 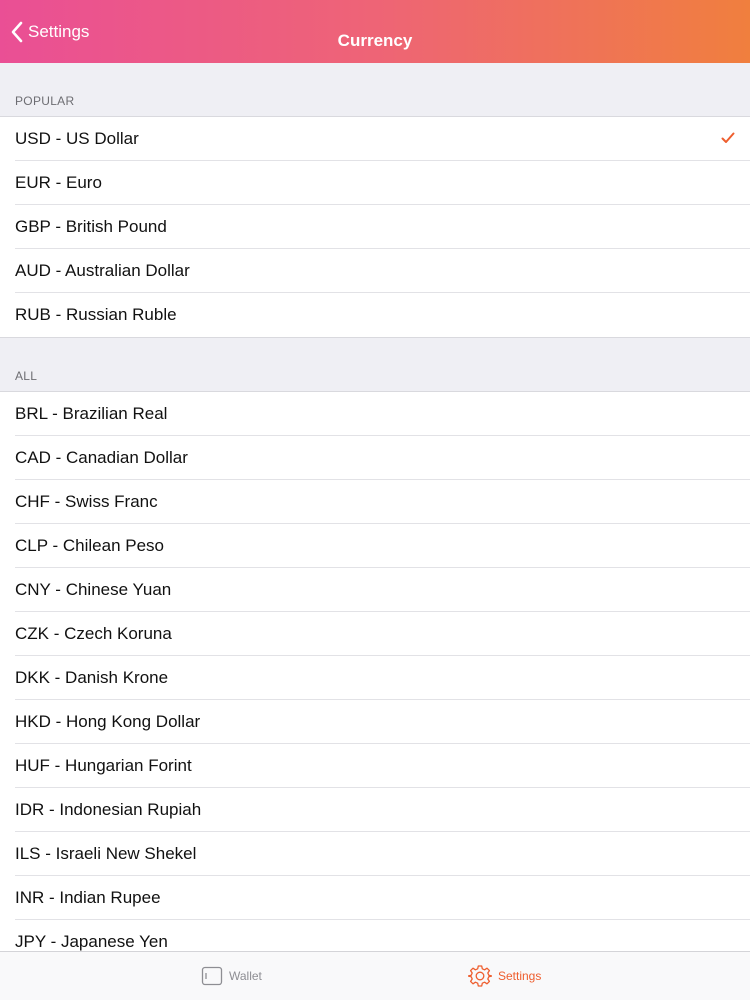 What do you see at coordinates (88, 897) in the screenshot?
I see `list-item-label: INR - Indian Rupee` at bounding box center [88, 897].